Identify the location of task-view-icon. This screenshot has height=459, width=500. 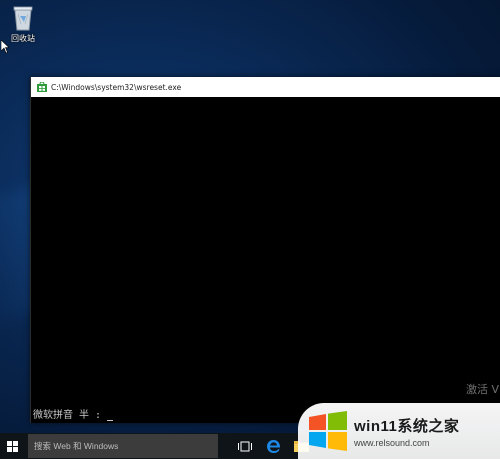
(245, 446).